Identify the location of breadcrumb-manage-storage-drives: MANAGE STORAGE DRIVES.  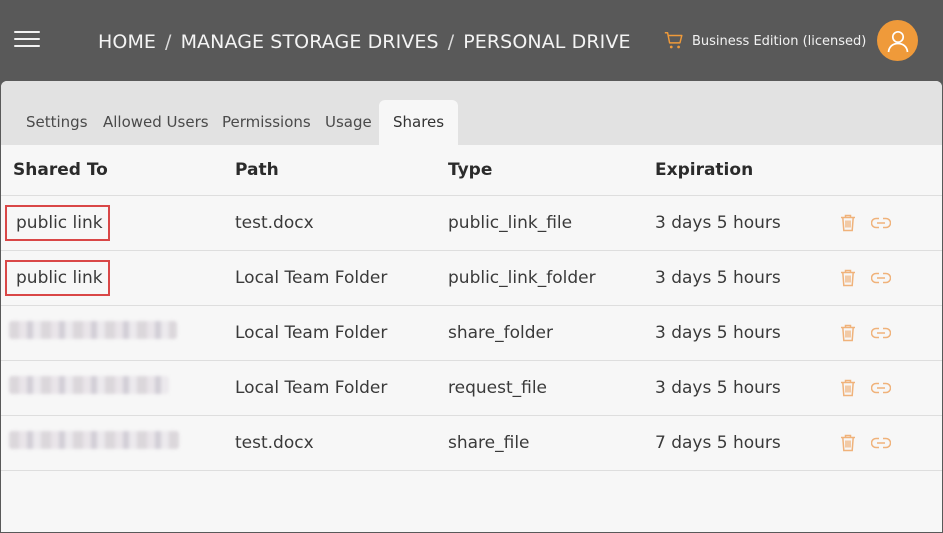
(310, 42).